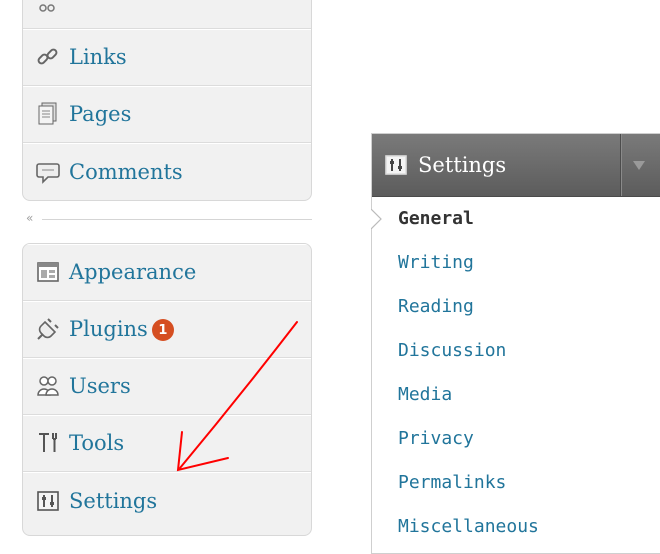 Image resolution: width=660 pixels, height=554 pixels. What do you see at coordinates (48, 272) in the screenshot?
I see `appearance-icon` at bounding box center [48, 272].